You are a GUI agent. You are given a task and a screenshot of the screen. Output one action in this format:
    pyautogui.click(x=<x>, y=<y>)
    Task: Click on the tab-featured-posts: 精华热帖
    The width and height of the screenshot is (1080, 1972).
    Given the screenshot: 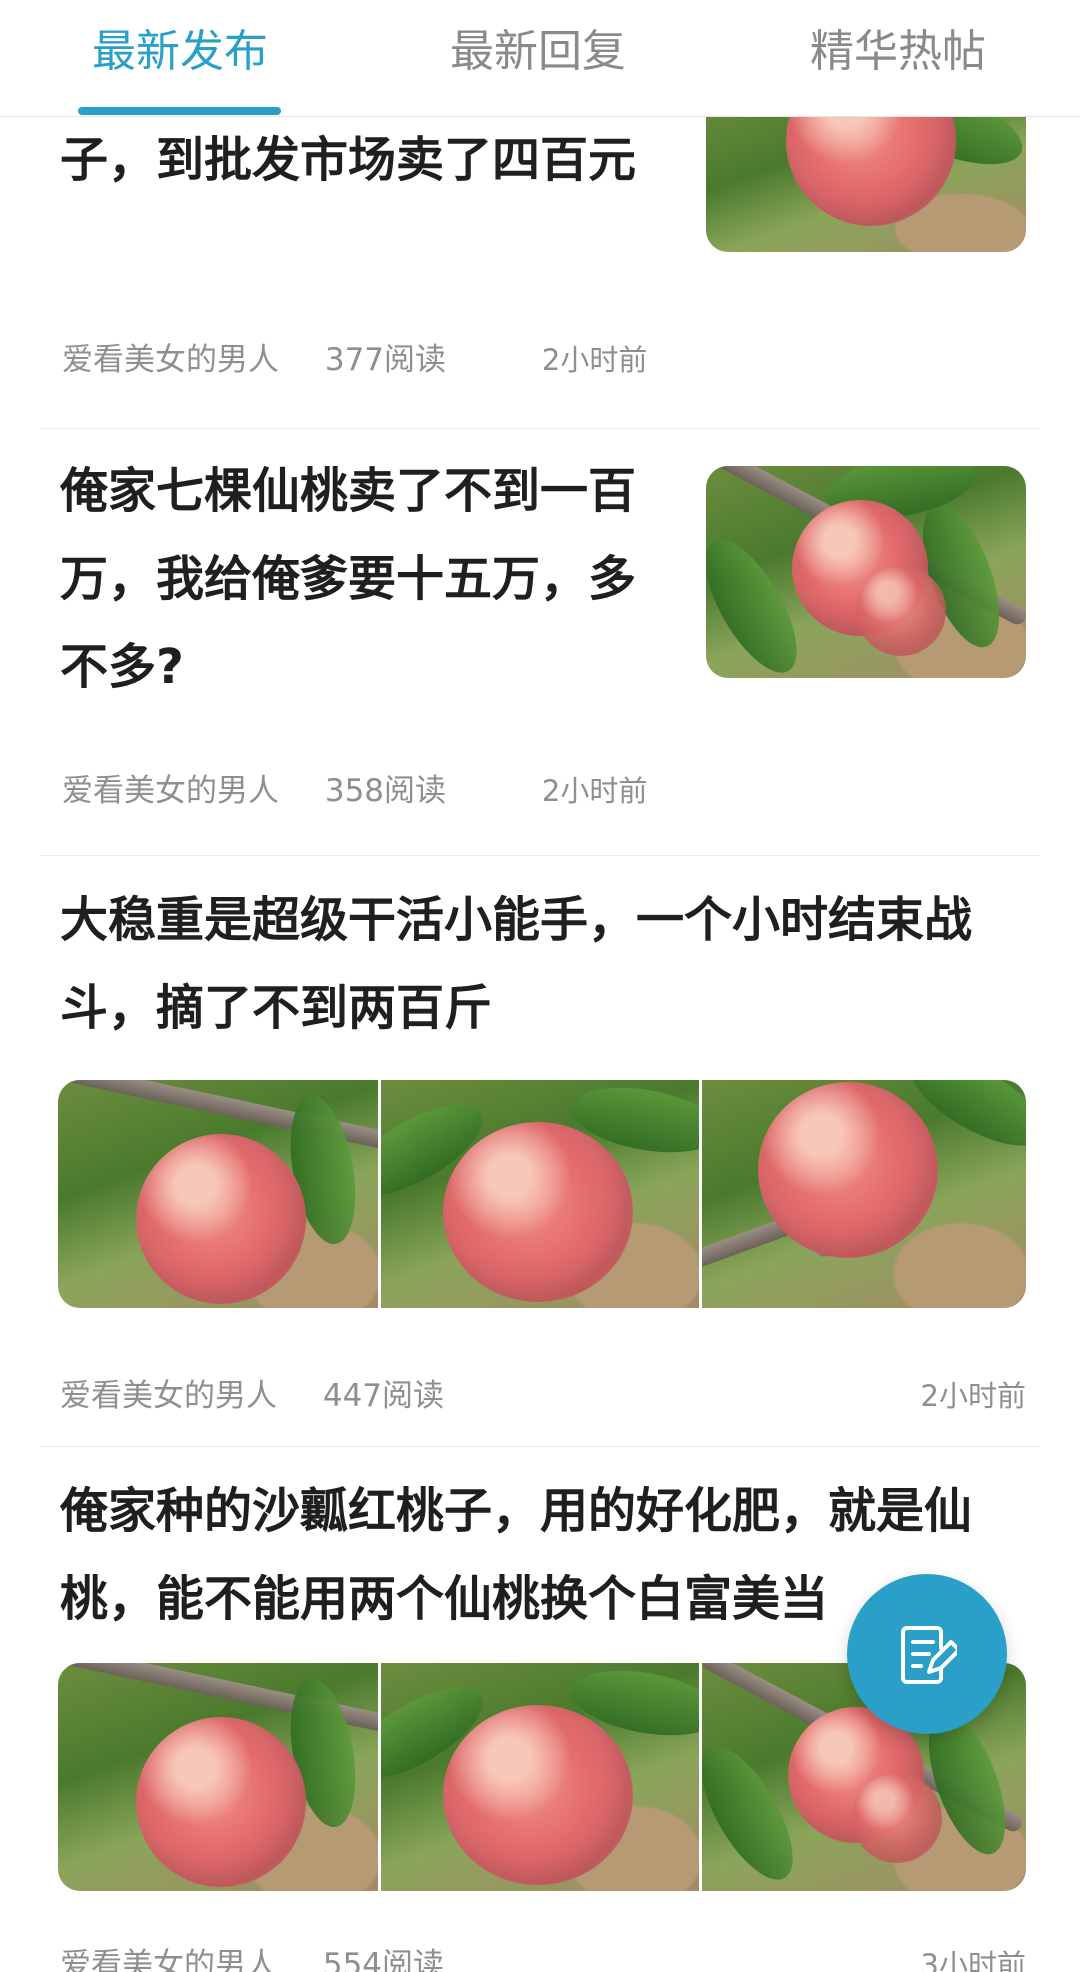 What is the action you would take?
    pyautogui.click(x=898, y=52)
    